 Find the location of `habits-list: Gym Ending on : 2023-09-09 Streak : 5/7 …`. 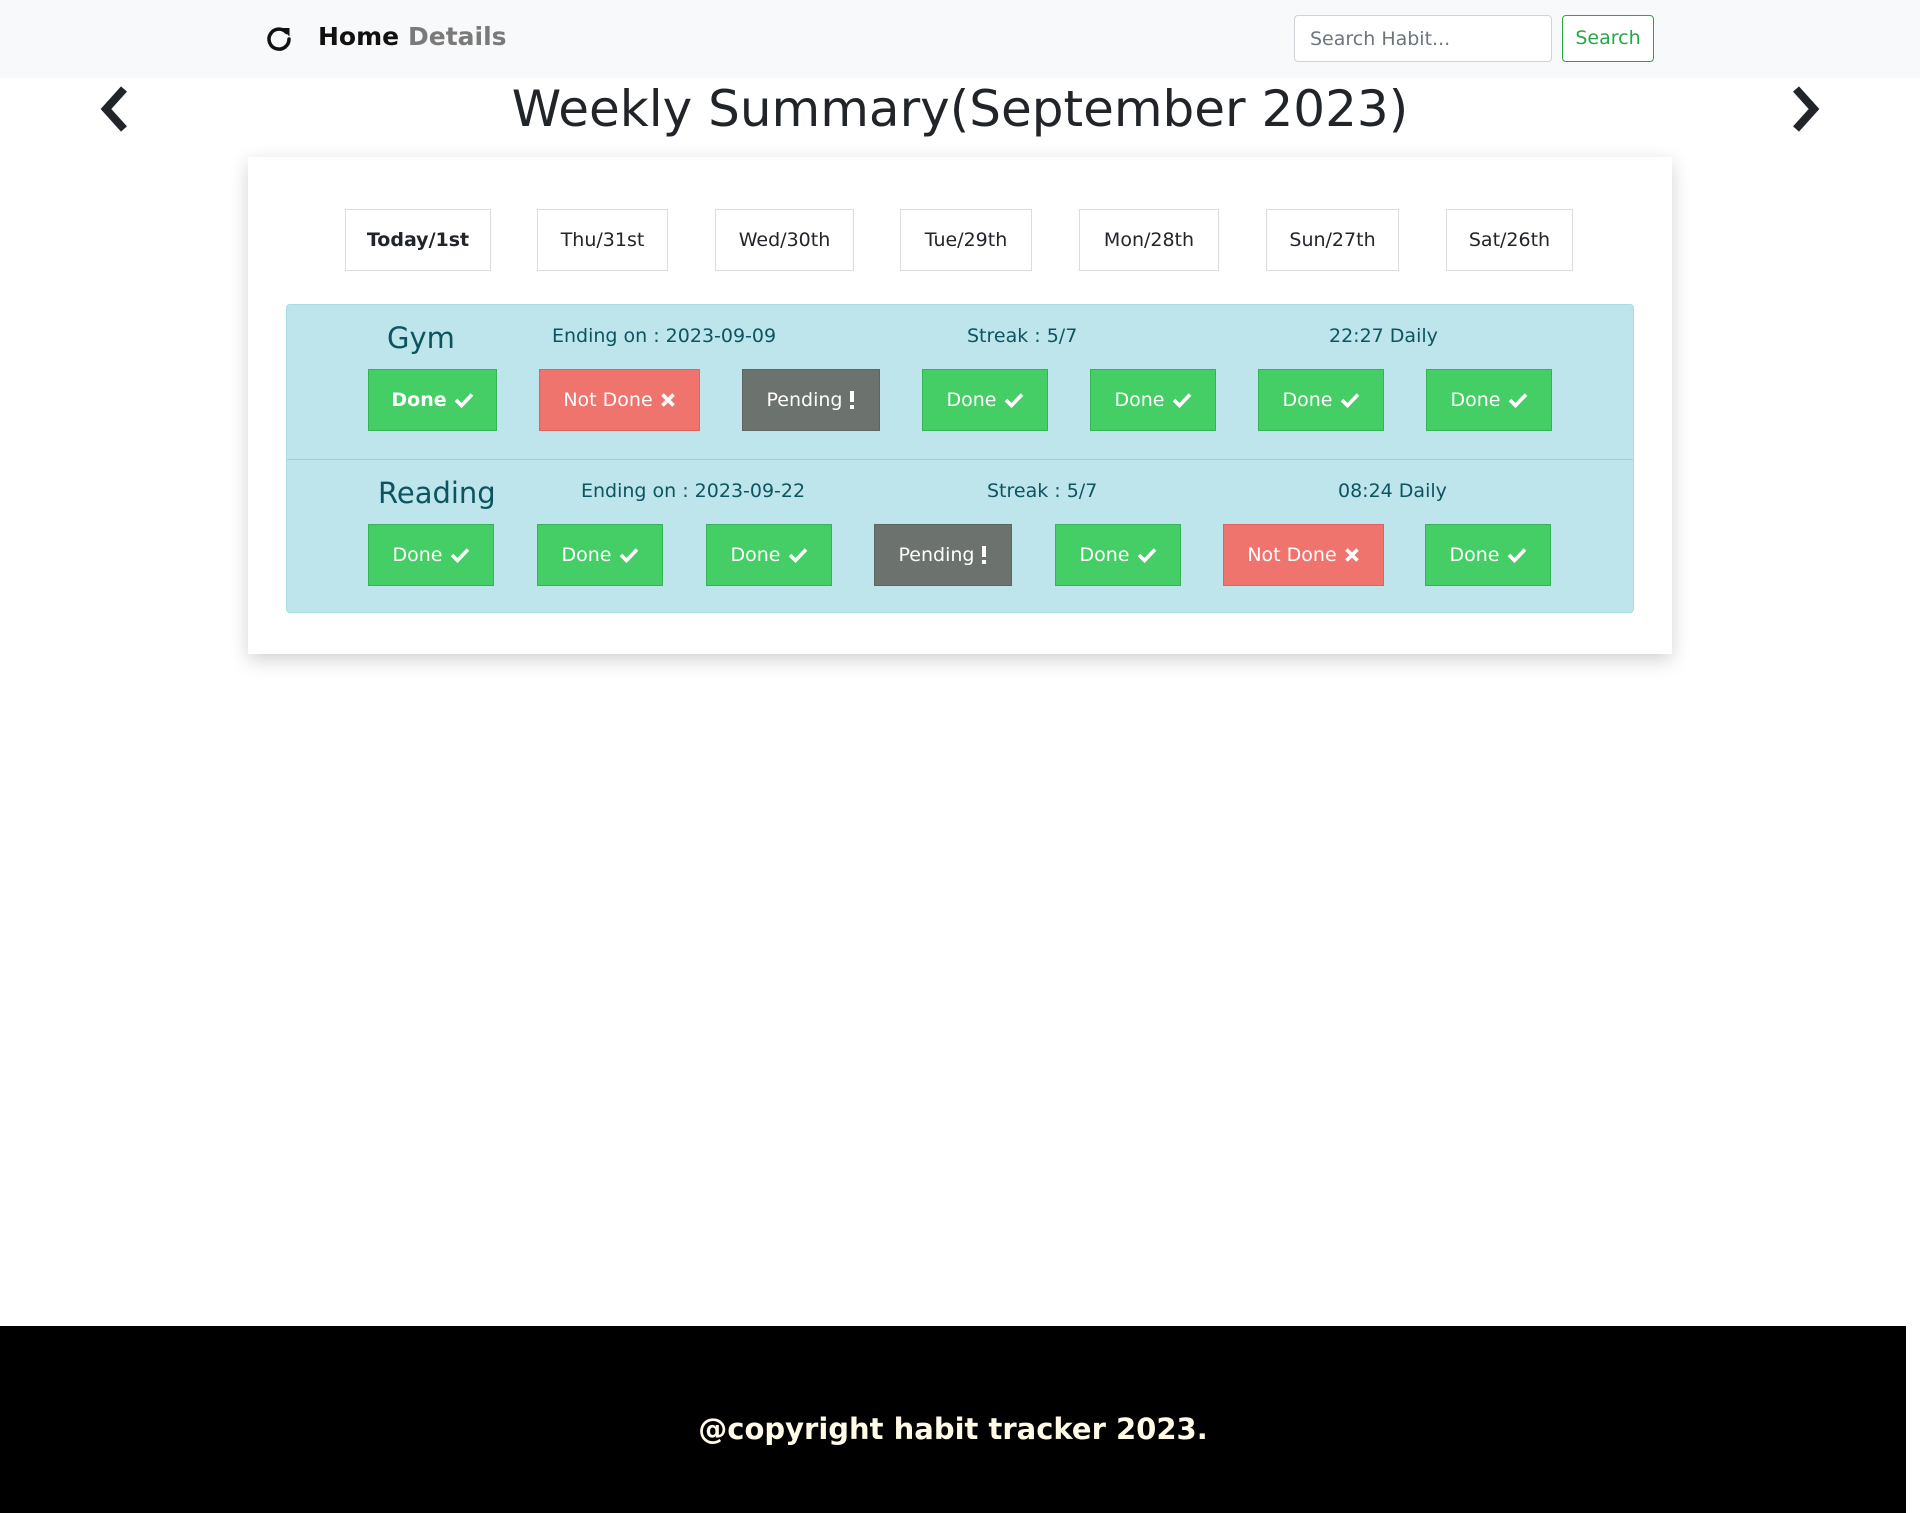

habits-list: Gym Ending on : 2023-09-09 Streak : 5/7 … is located at coordinates (960, 458).